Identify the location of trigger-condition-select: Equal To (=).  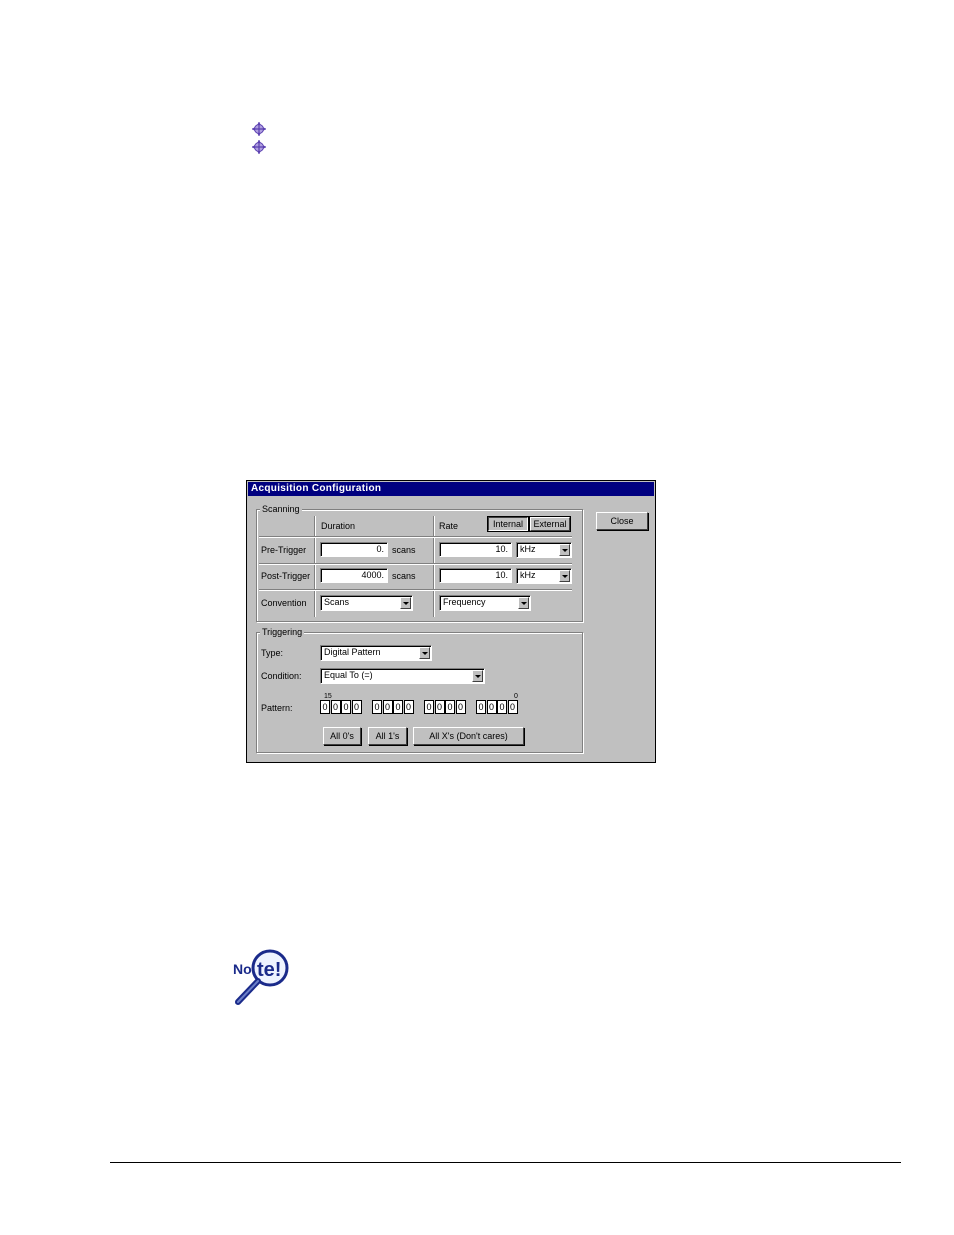
(402, 676).